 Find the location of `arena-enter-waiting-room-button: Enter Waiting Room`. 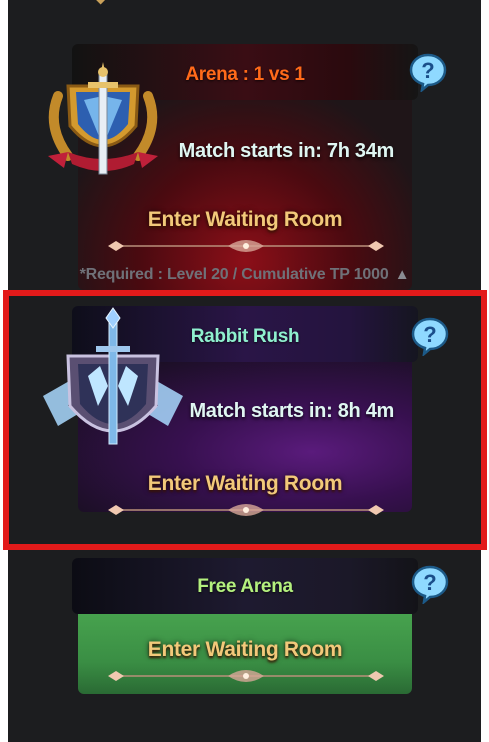

arena-enter-waiting-room-button: Enter Waiting Room is located at coordinates (245, 227).